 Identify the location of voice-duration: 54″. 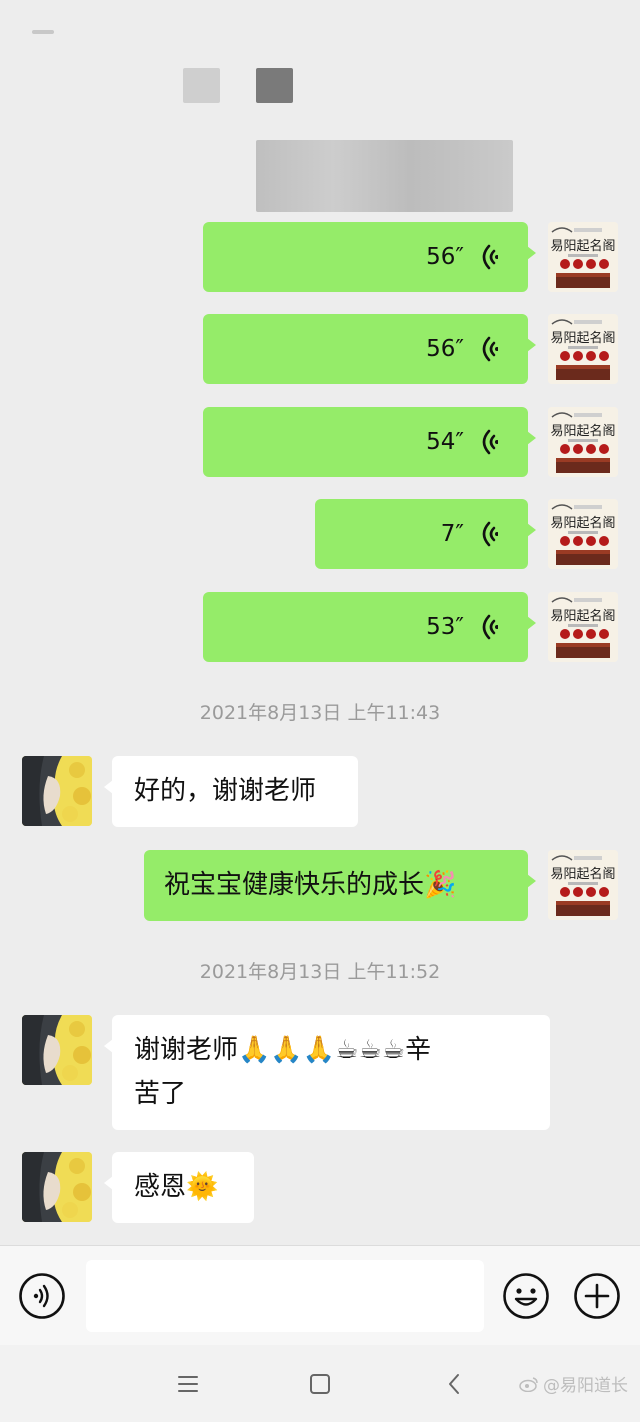
(445, 442).